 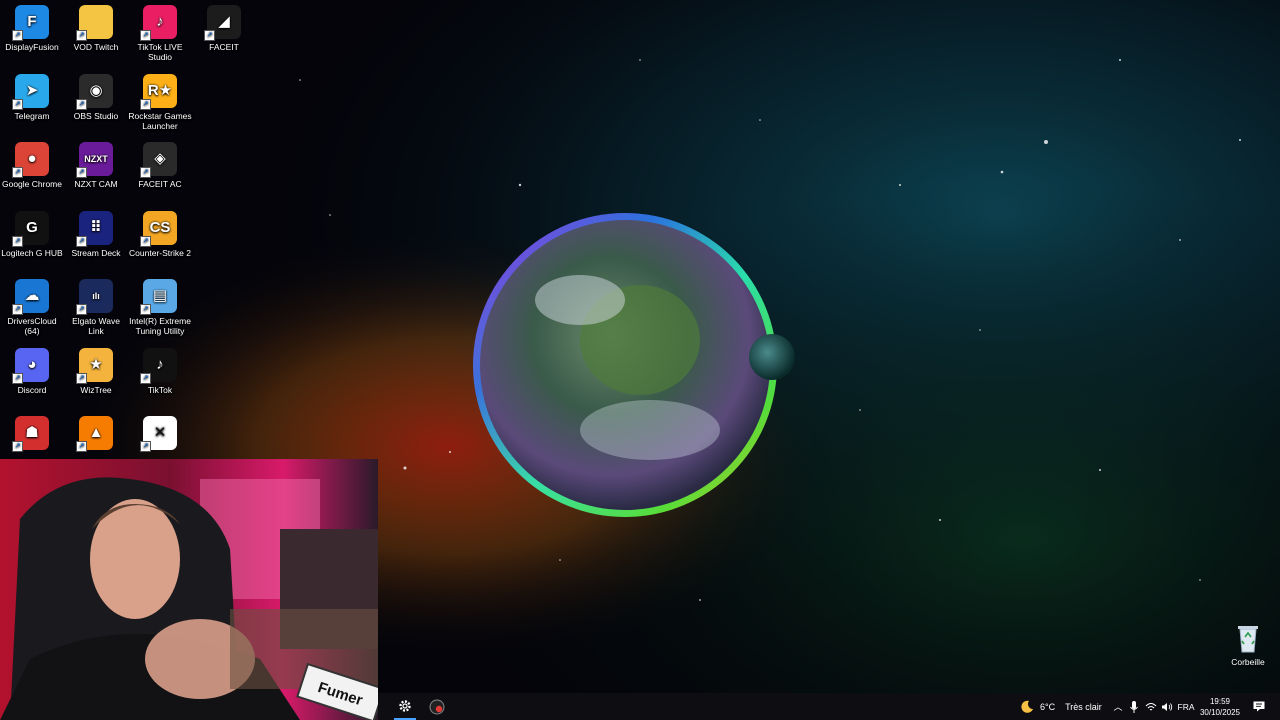 I want to click on desktop-shortcut-label: Discord, so click(x=32, y=390).